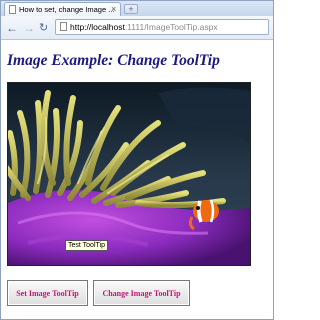  I want to click on address-bar: http://localhost:1111/ImageToolTip.aspx, so click(162, 27).